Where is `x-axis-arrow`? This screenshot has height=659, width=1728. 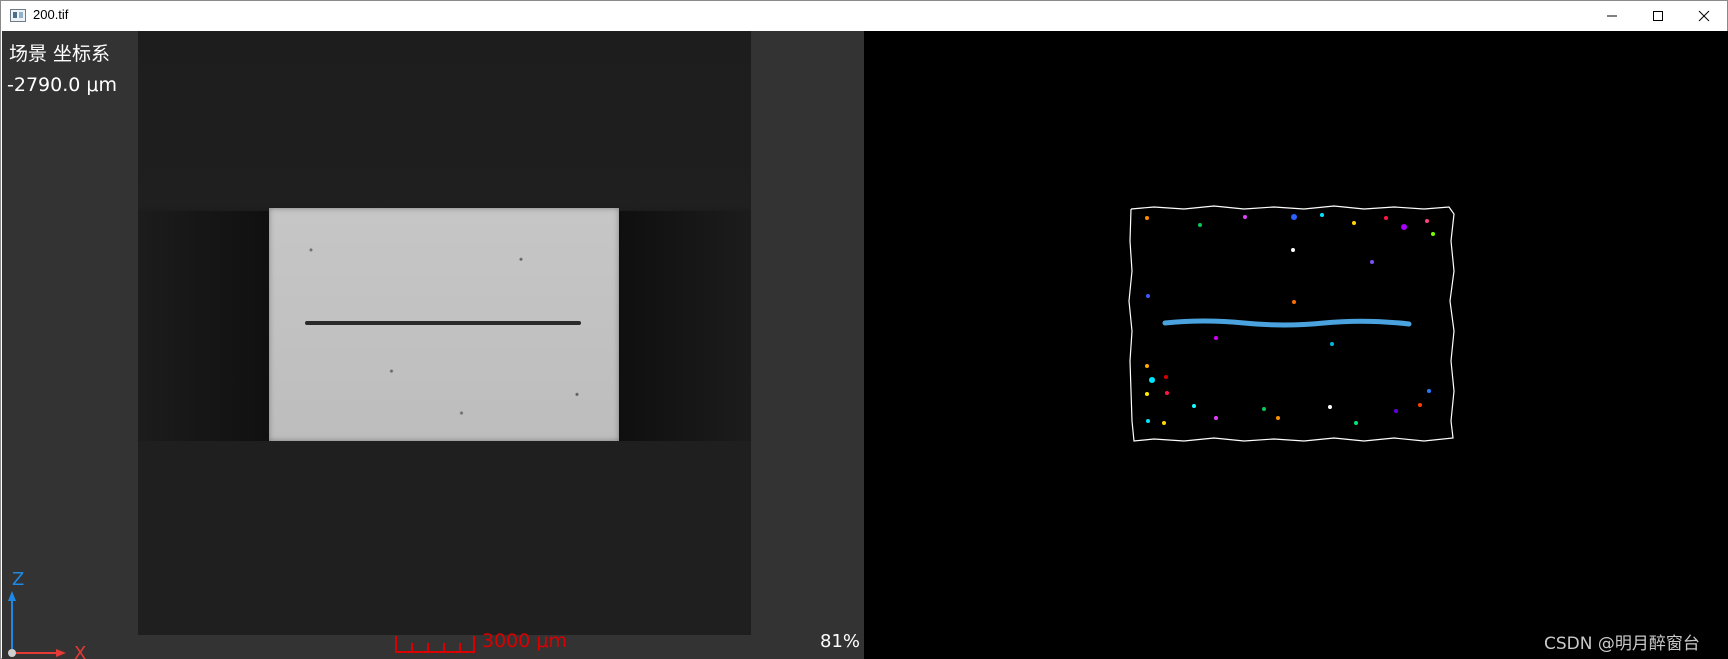
x-axis-arrow is located at coordinates (61, 653).